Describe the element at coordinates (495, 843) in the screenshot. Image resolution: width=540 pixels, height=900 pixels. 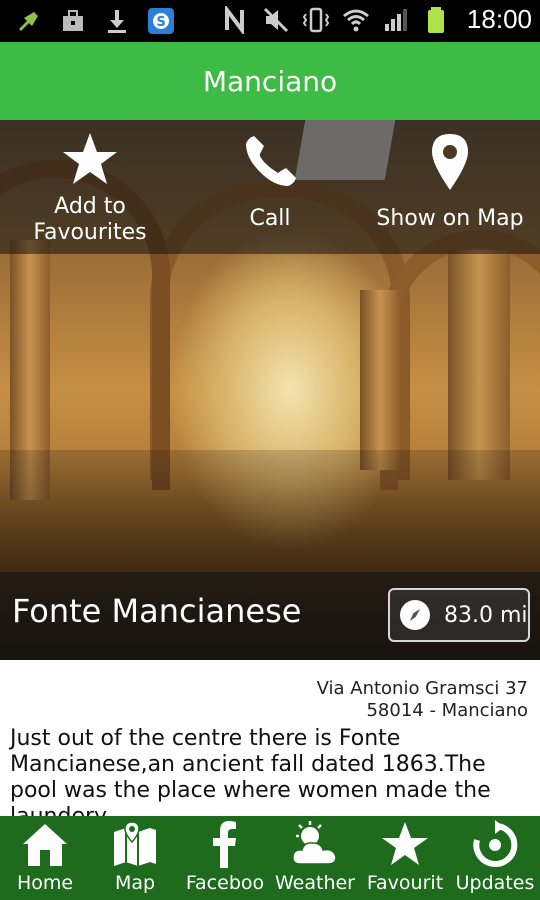
I see `refresh-icon` at that location.